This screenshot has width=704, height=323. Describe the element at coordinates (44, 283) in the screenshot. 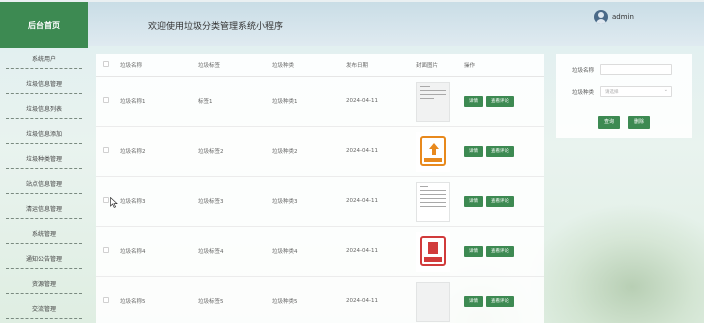

I see `sidebar-item-resource: 资源管理` at that location.